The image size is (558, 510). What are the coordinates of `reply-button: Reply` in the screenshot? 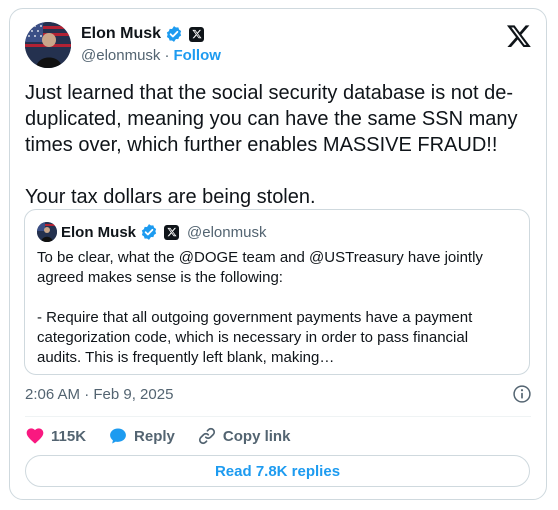 It's located at (141, 436).